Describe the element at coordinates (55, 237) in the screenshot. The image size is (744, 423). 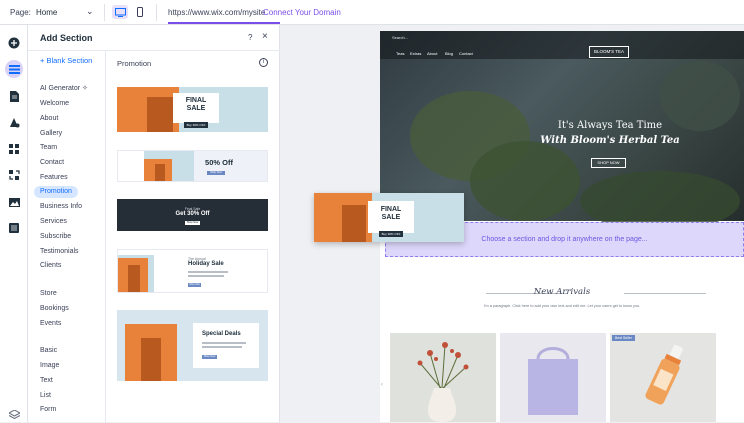
I see `category-subscribe: Subscribe` at that location.